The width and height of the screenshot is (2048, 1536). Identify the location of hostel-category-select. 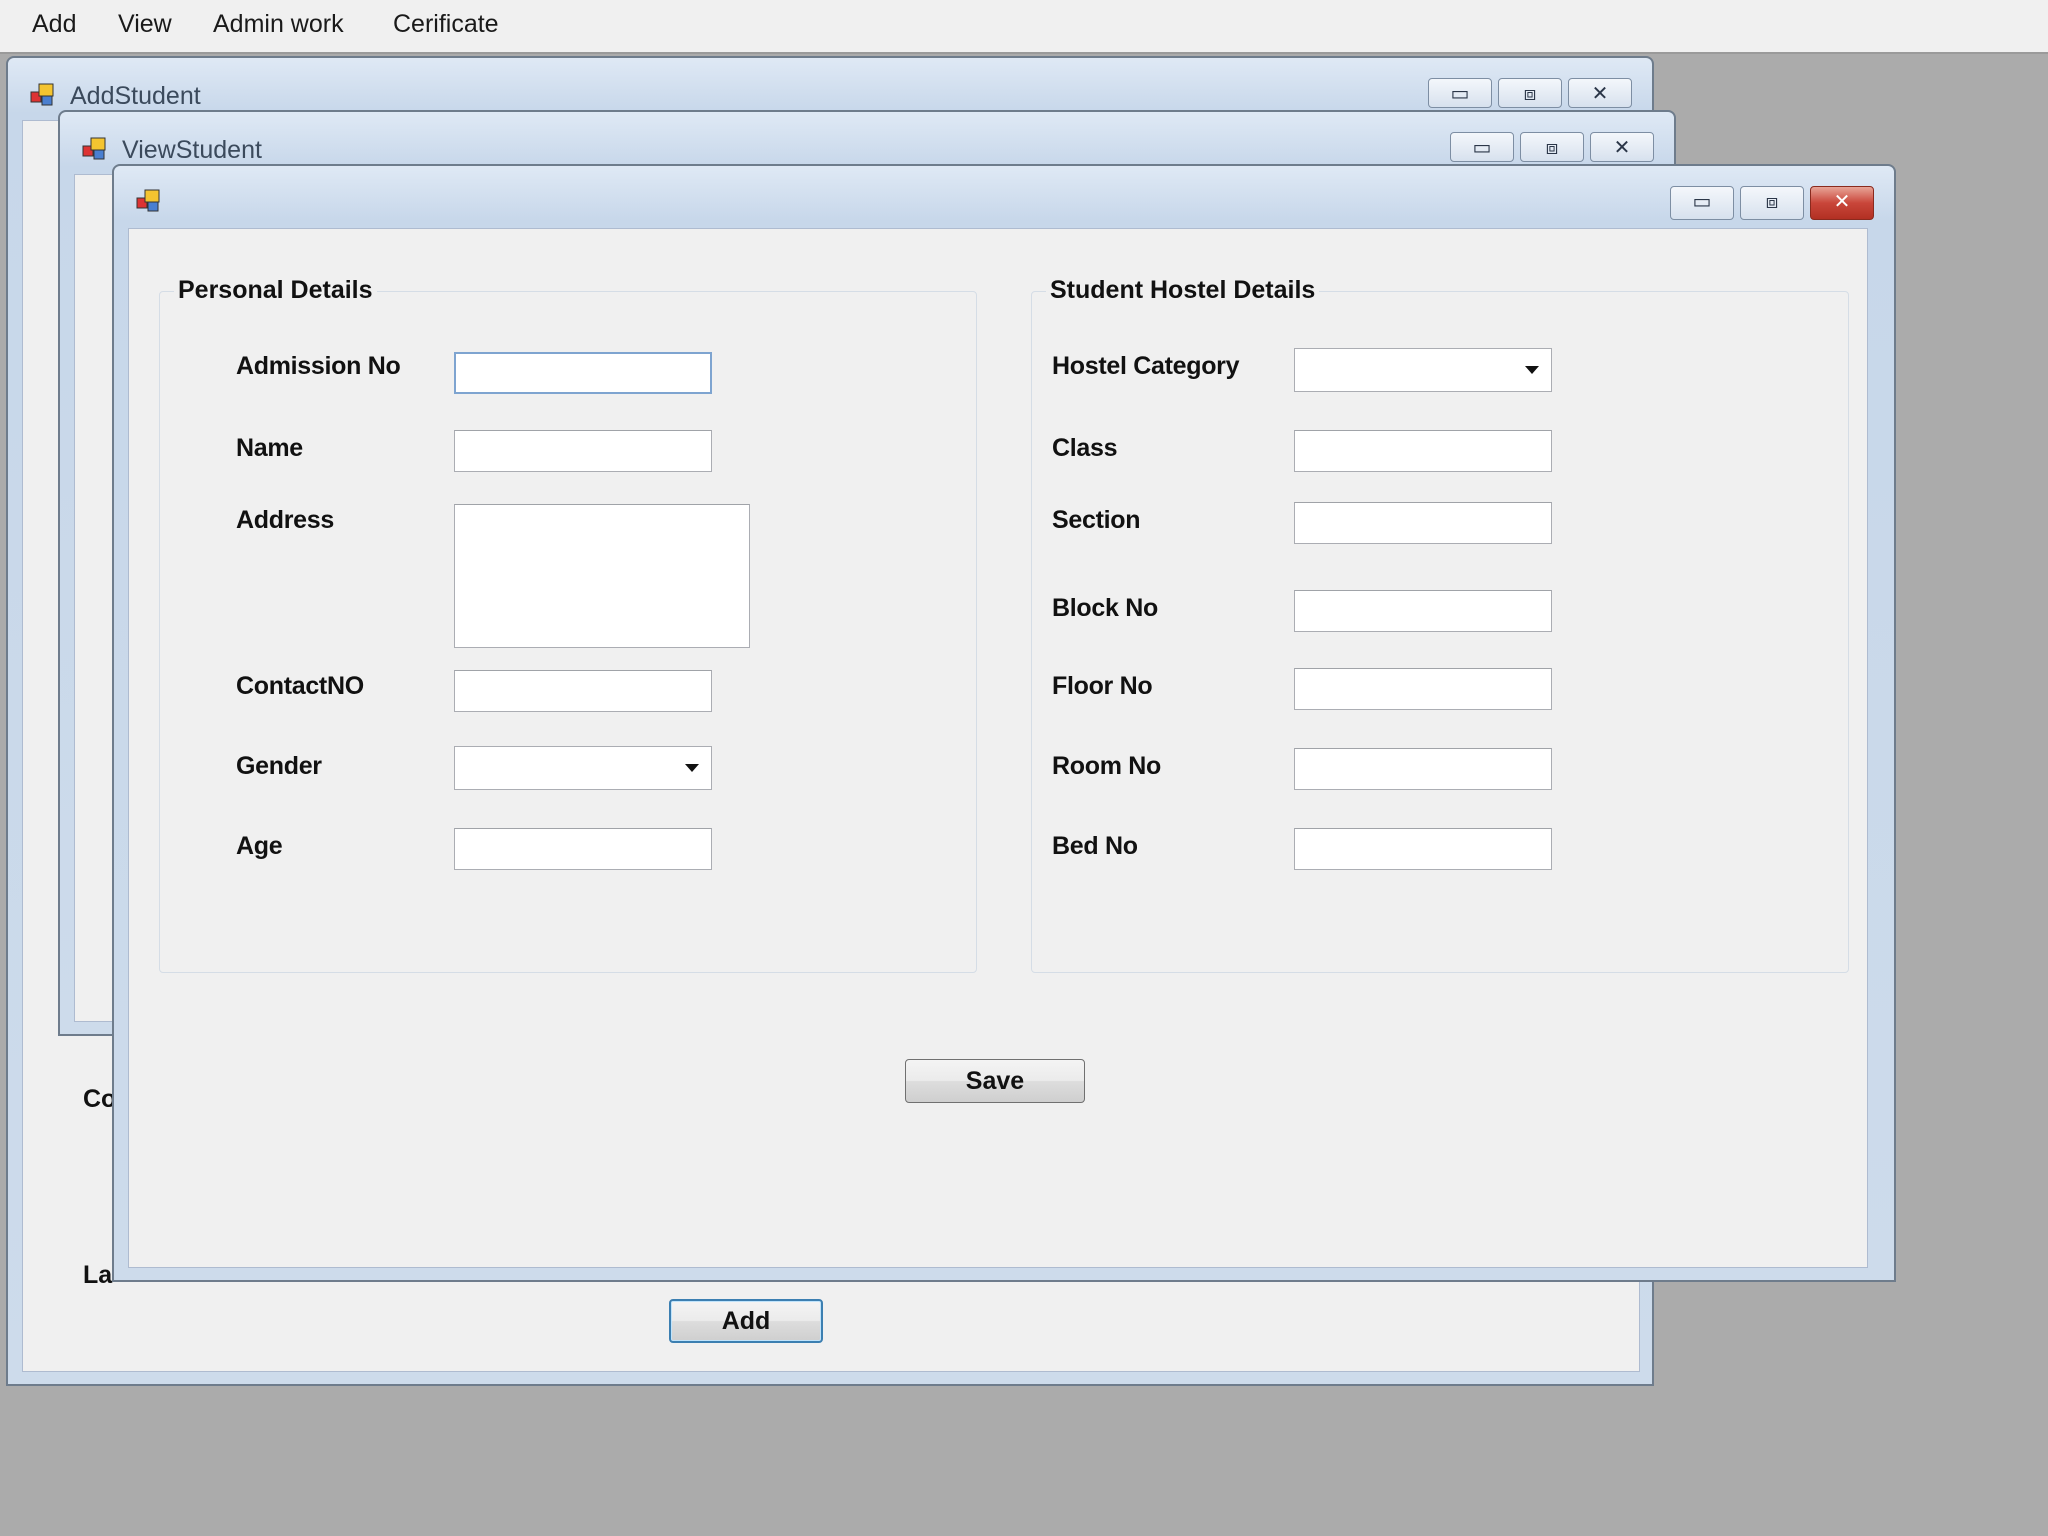
(1423, 370).